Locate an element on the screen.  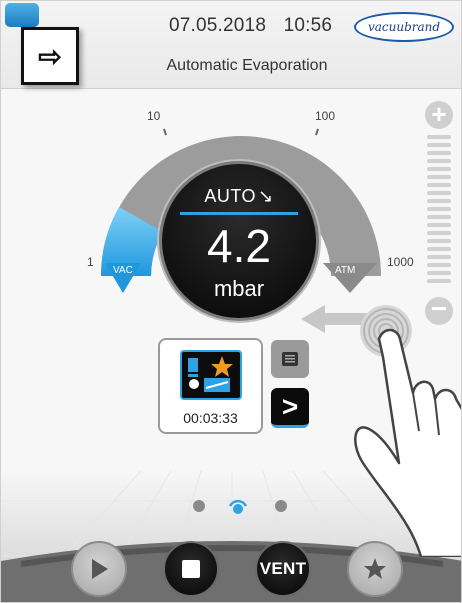
time-text: 10:56 is located at coordinates (308, 25).